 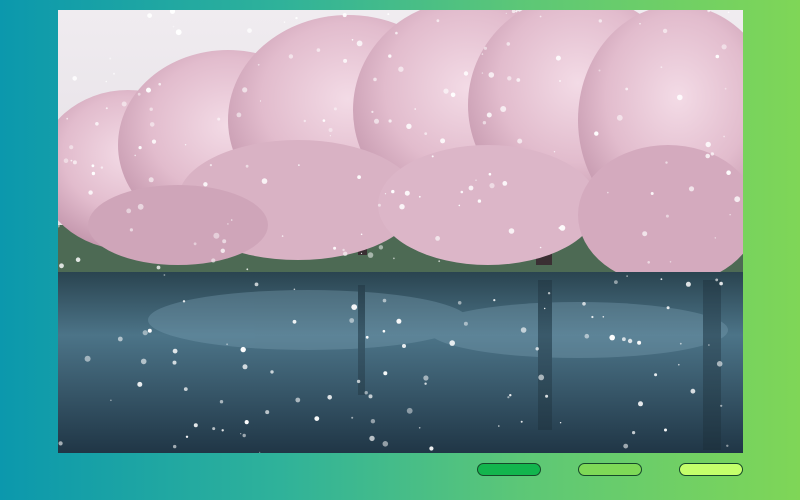 What do you see at coordinates (610, 469) in the screenshot?
I see `light-green-button` at bounding box center [610, 469].